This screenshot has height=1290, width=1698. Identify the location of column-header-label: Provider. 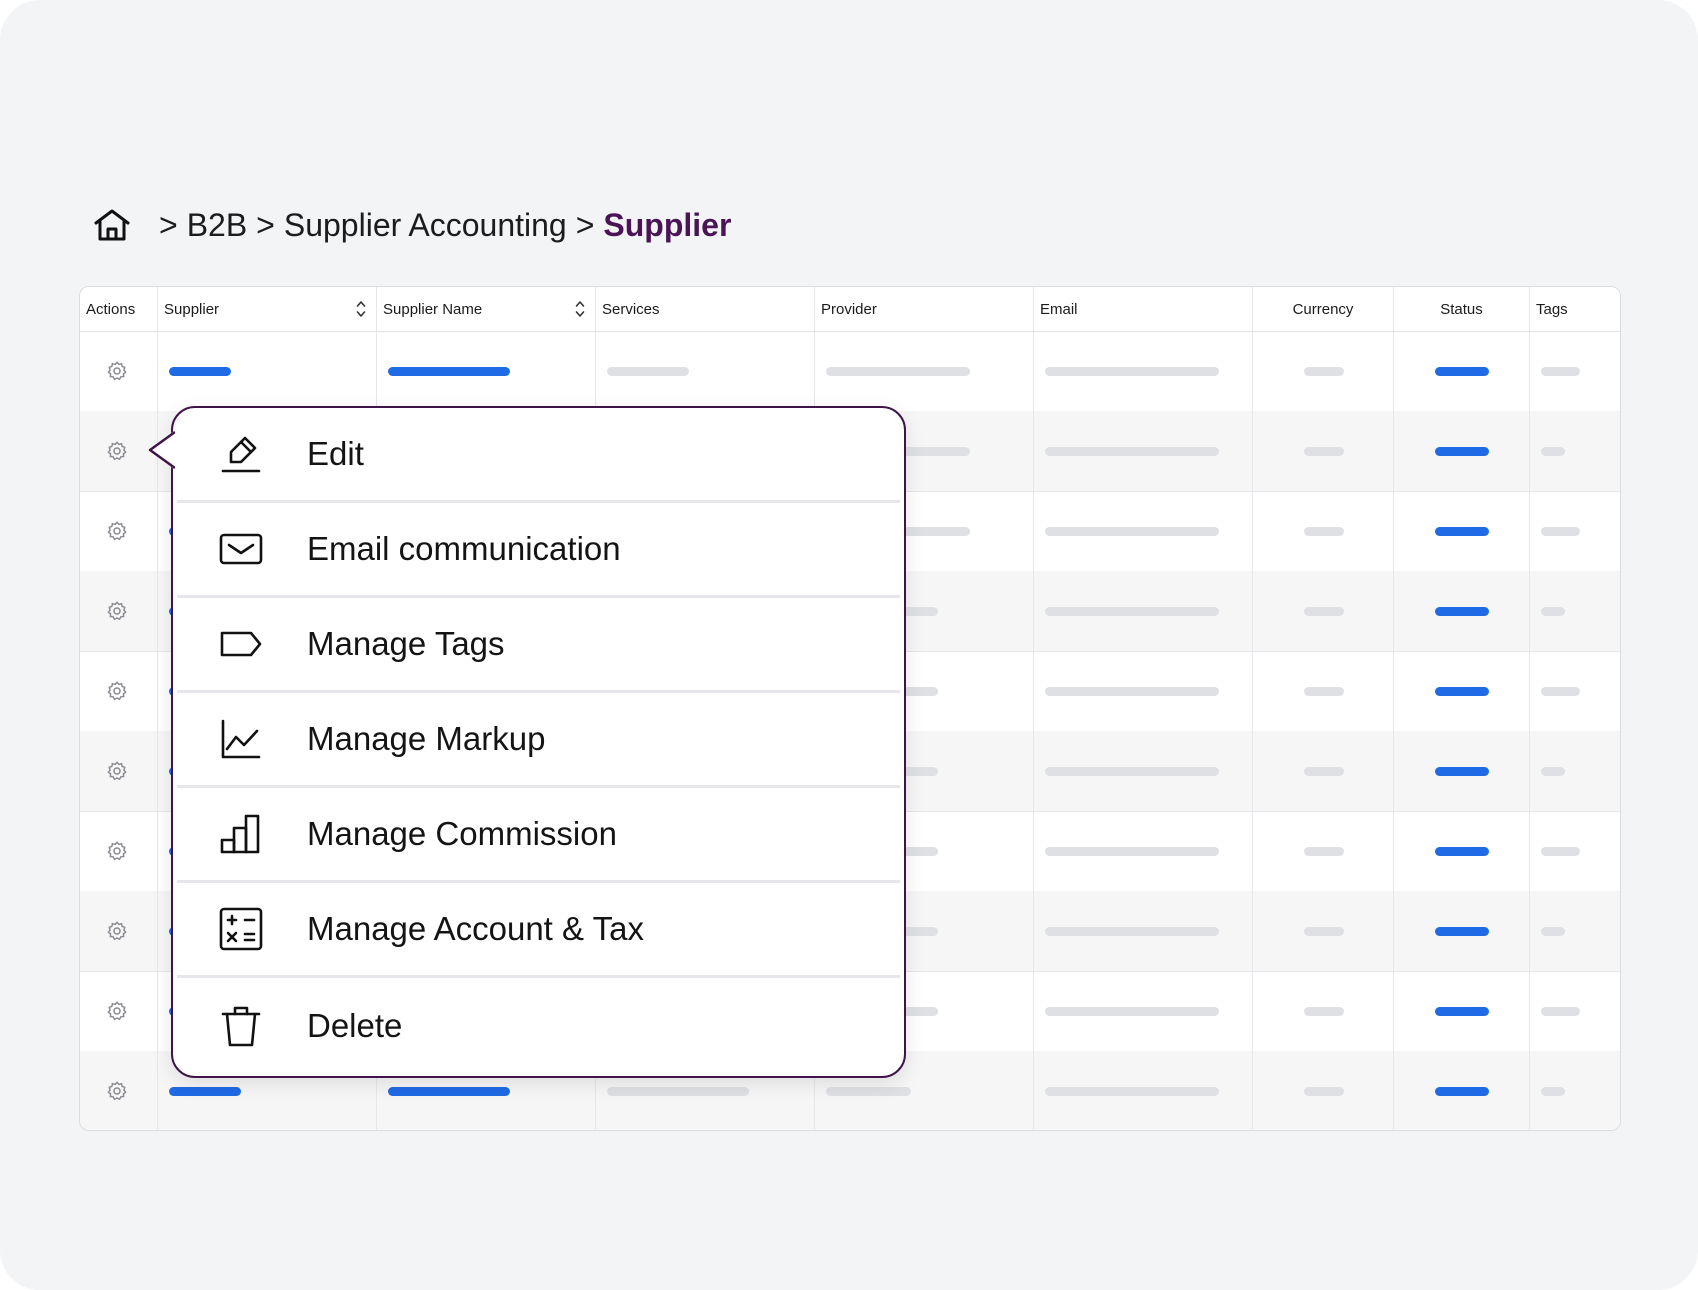
(849, 309).